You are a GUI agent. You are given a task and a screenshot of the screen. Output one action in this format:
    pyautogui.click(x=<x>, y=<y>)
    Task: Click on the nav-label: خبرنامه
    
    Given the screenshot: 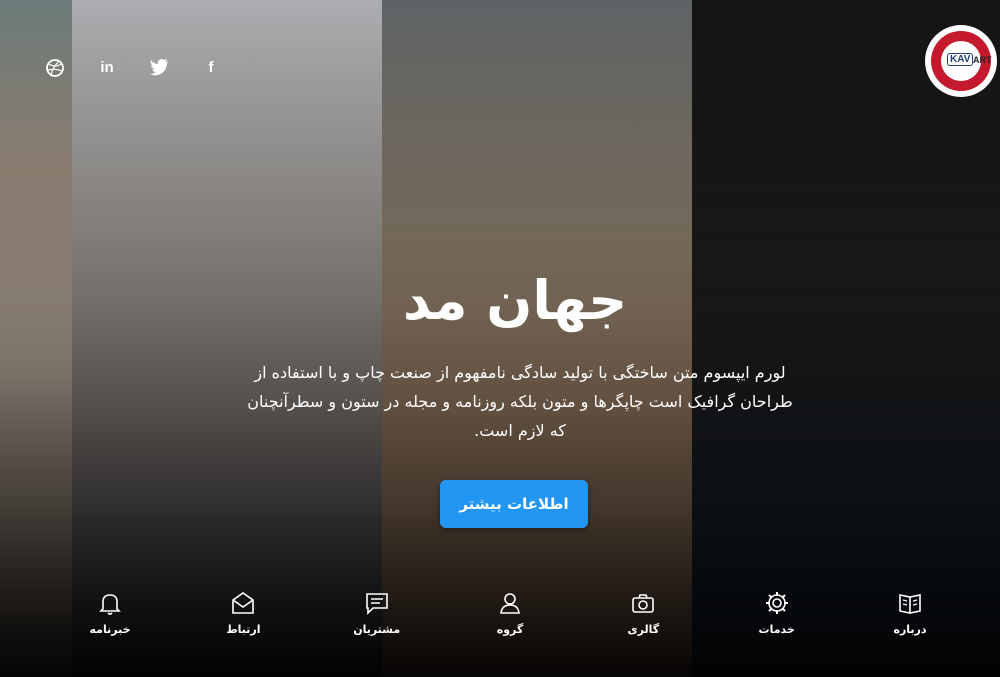 What is the action you would take?
    pyautogui.click(x=110, y=629)
    